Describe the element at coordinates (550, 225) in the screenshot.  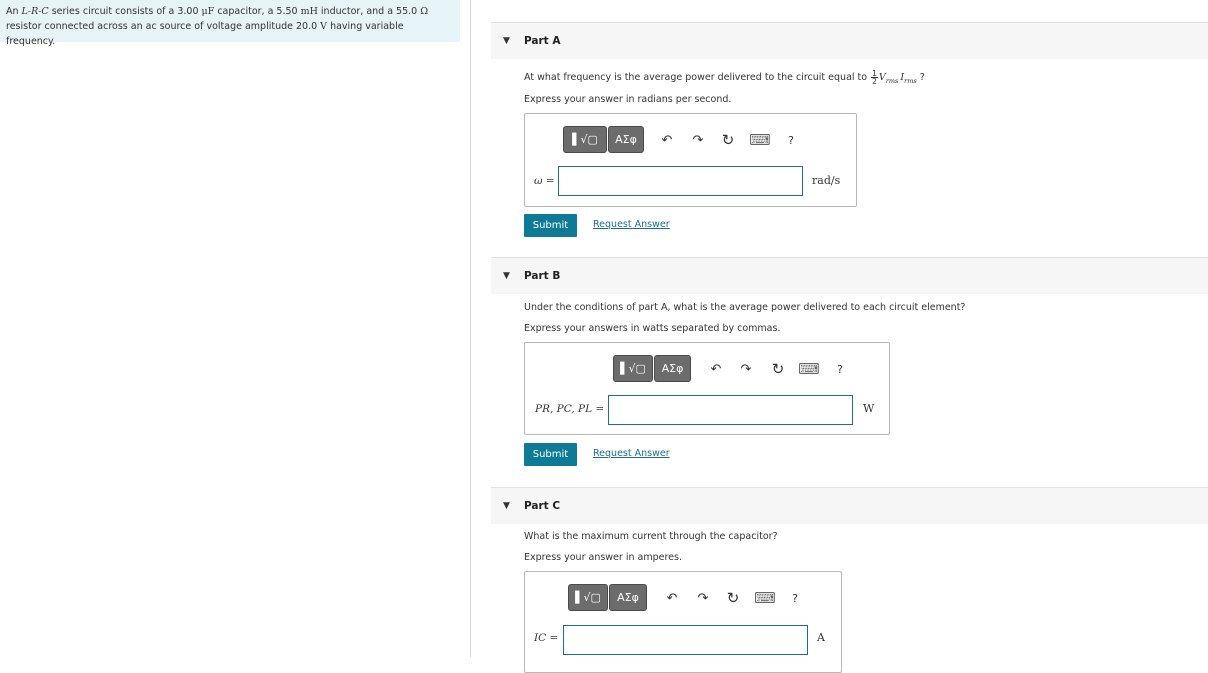
I see `part-a-submit-button: Submit` at that location.